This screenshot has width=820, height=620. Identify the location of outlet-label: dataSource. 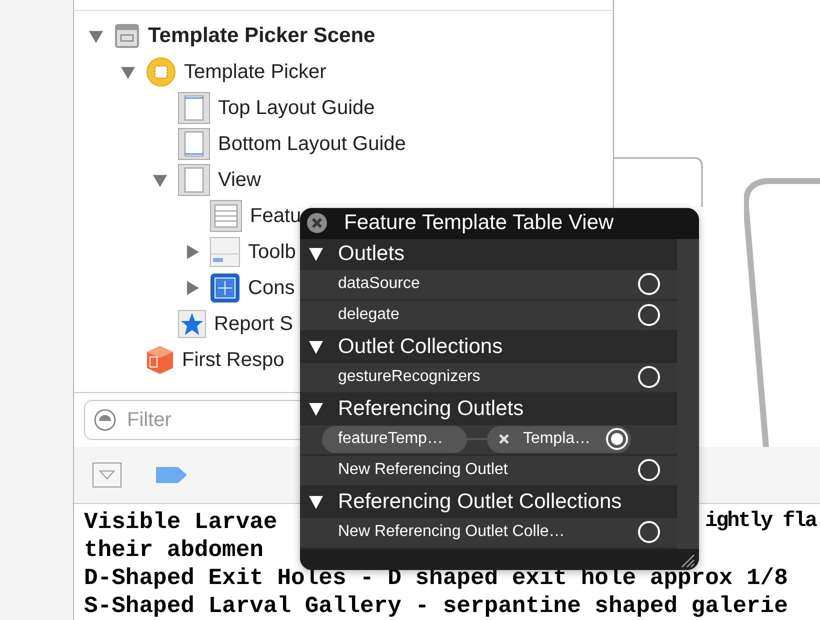
(379, 284).